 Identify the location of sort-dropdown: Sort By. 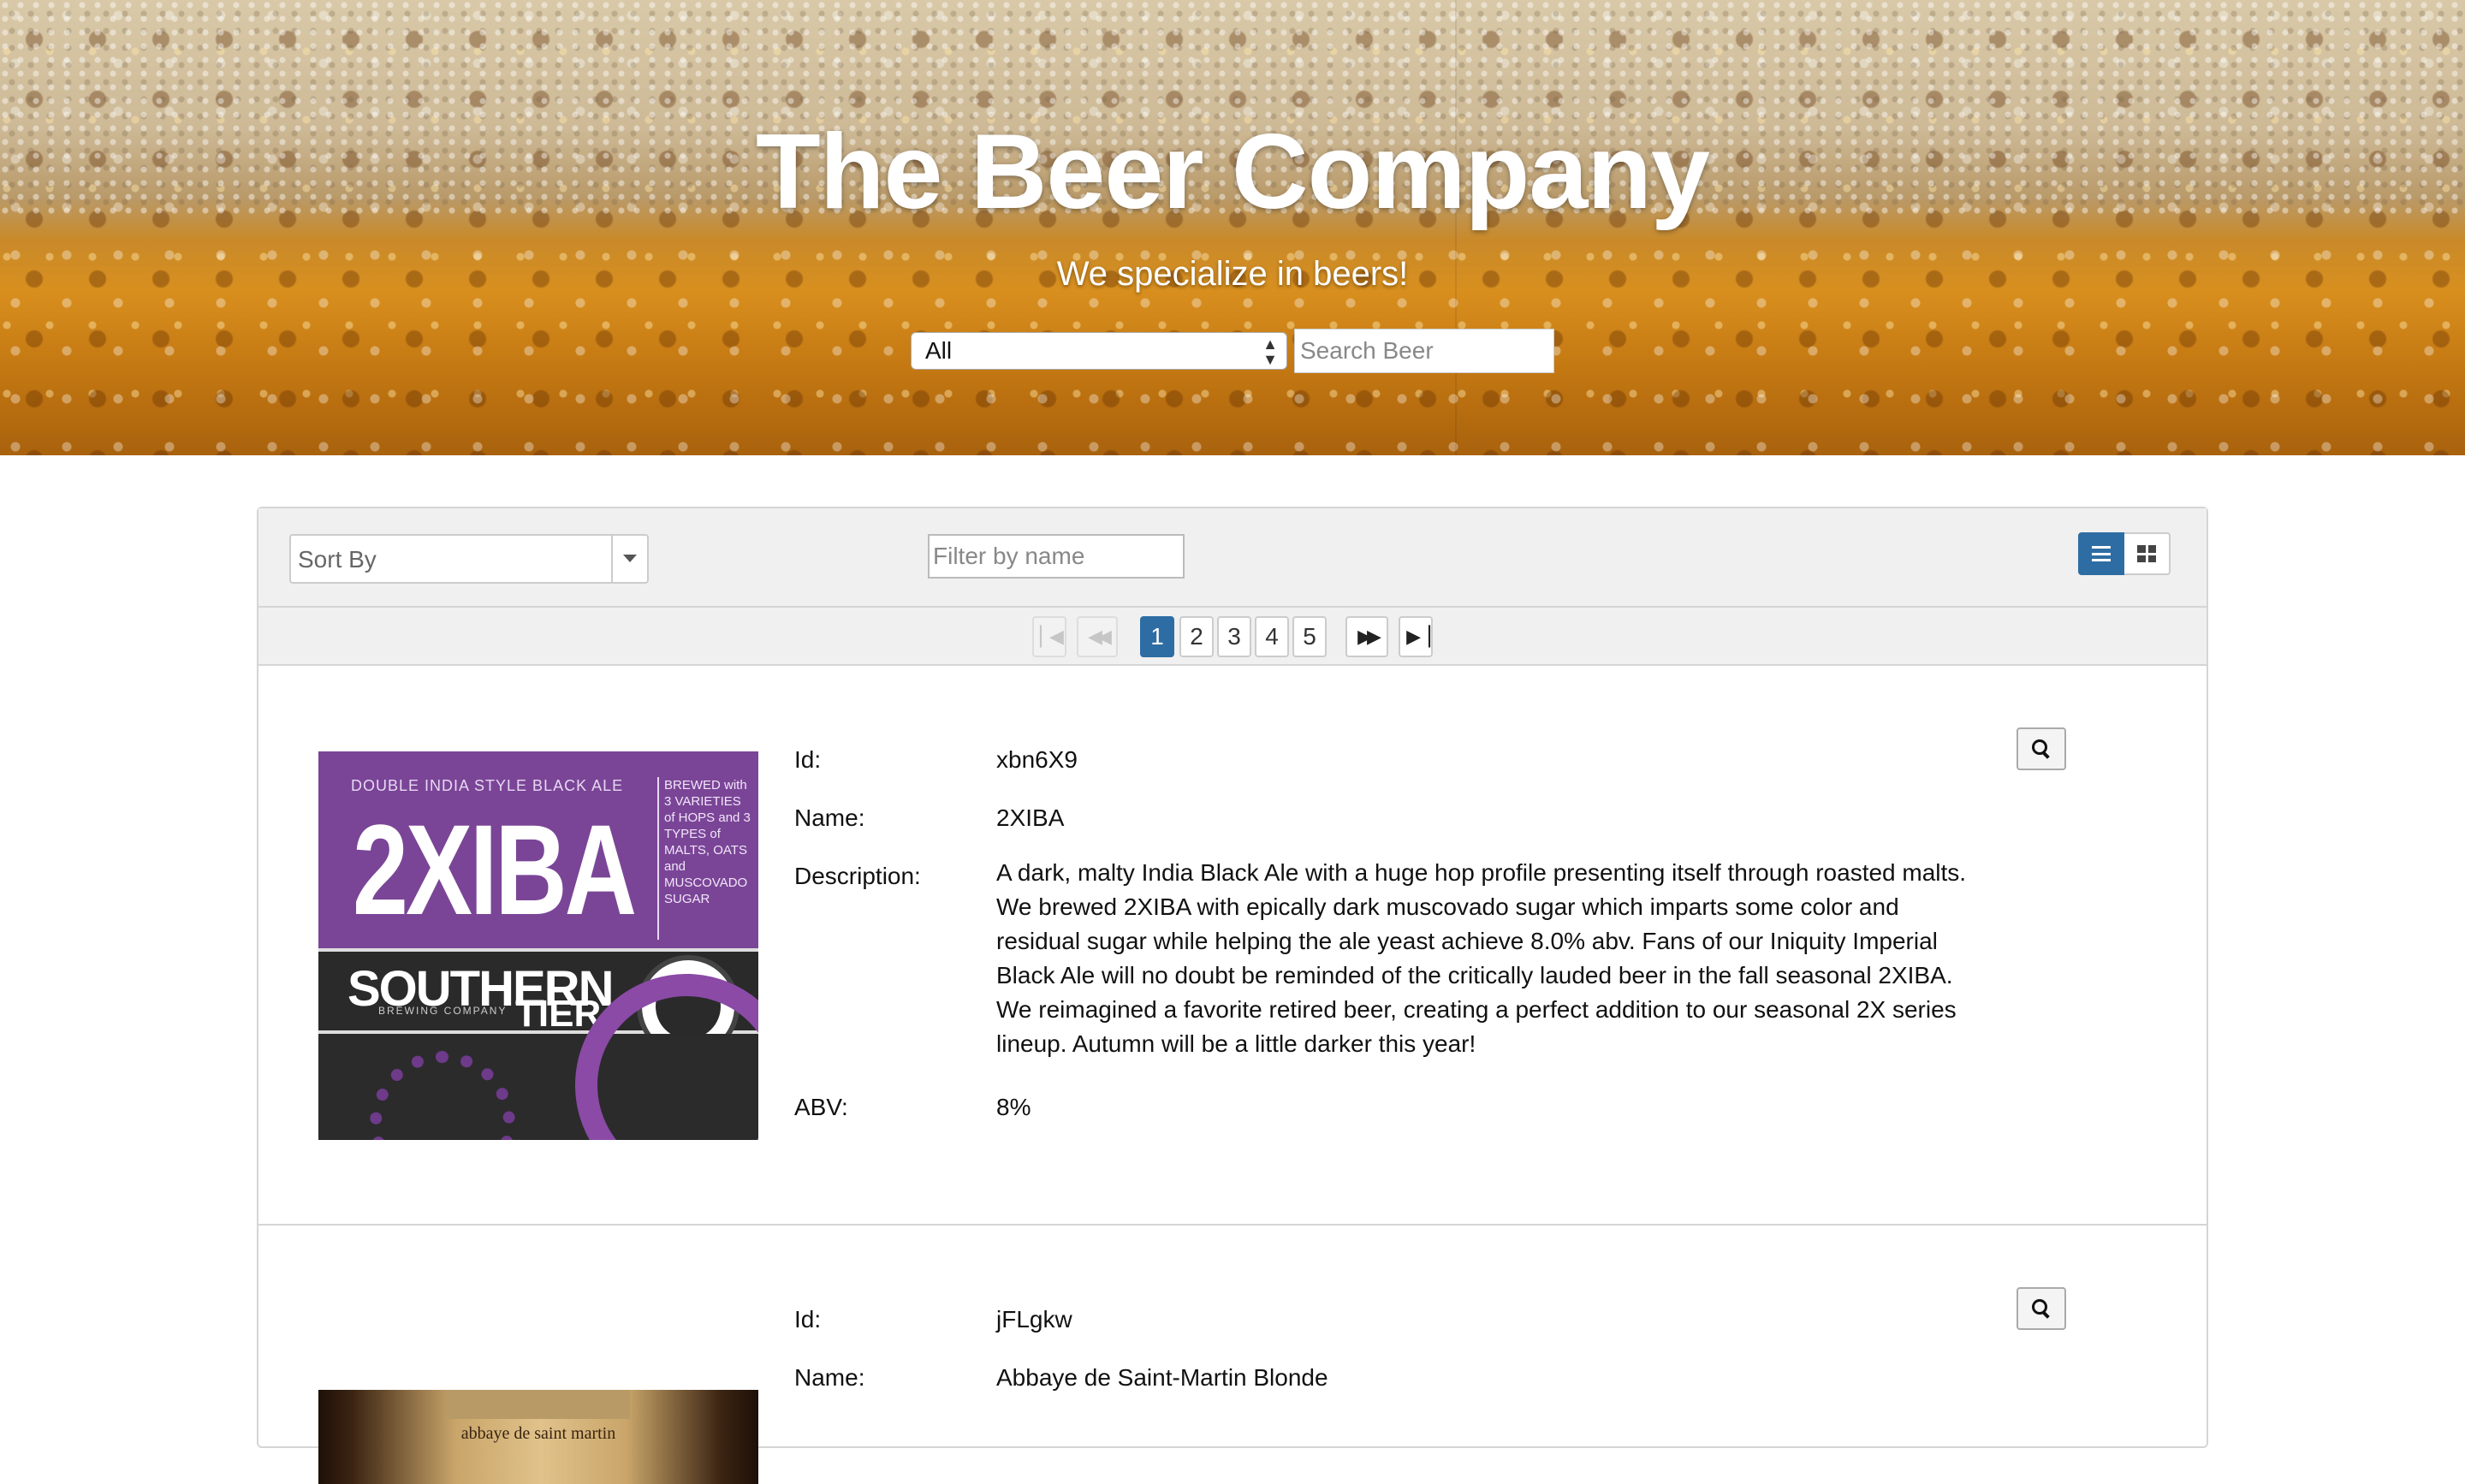
(469, 559).